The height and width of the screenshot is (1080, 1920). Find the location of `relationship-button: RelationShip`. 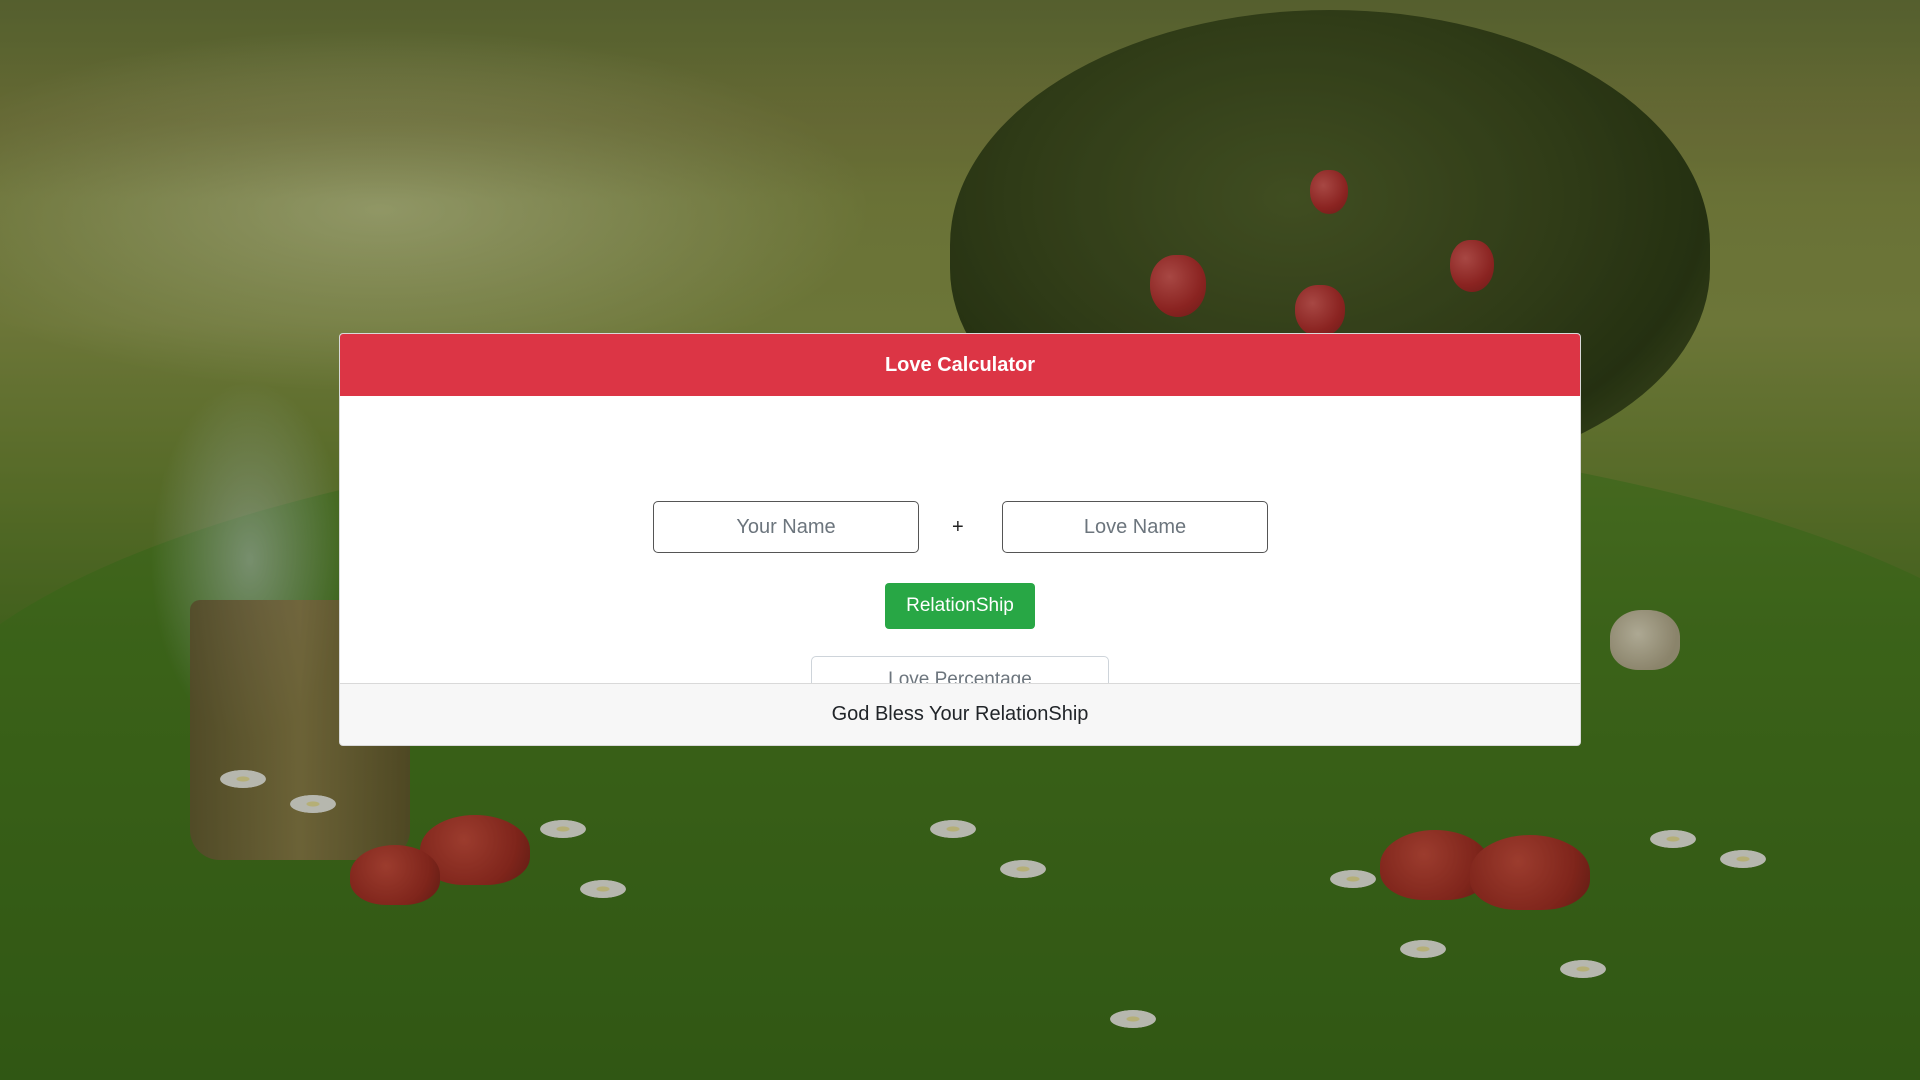

relationship-button: RelationShip is located at coordinates (960, 606).